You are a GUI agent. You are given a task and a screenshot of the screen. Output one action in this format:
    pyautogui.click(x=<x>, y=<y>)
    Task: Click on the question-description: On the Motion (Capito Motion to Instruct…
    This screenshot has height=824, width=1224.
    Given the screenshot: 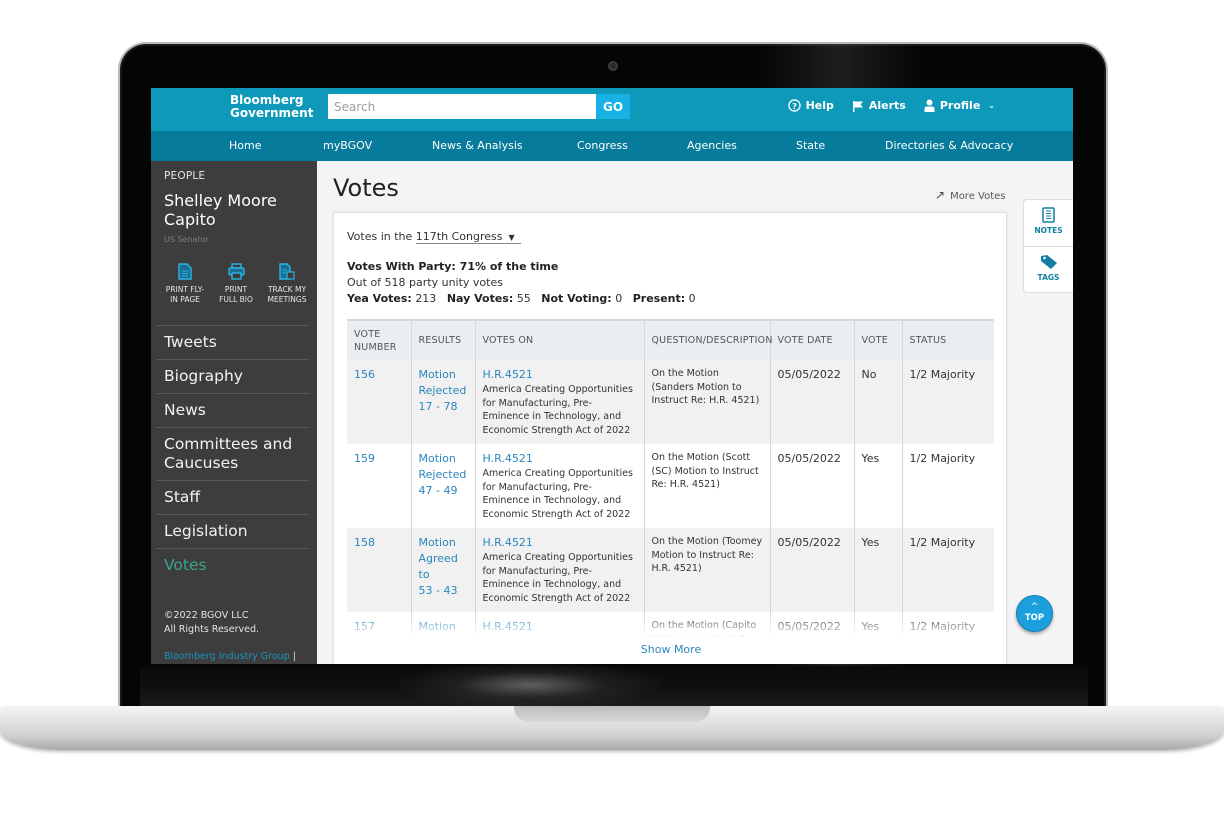 What is the action you would take?
    pyautogui.click(x=704, y=628)
    